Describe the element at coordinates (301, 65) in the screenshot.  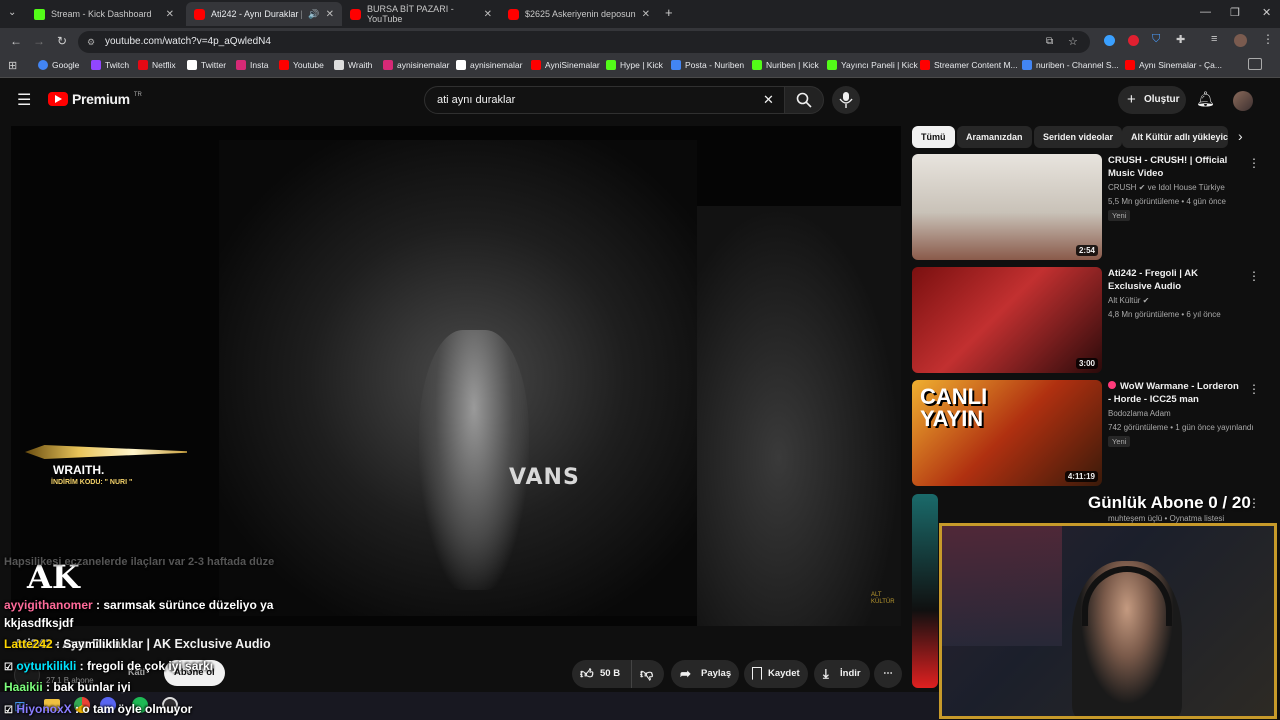
I see `bookmark-item: Youtube` at that location.